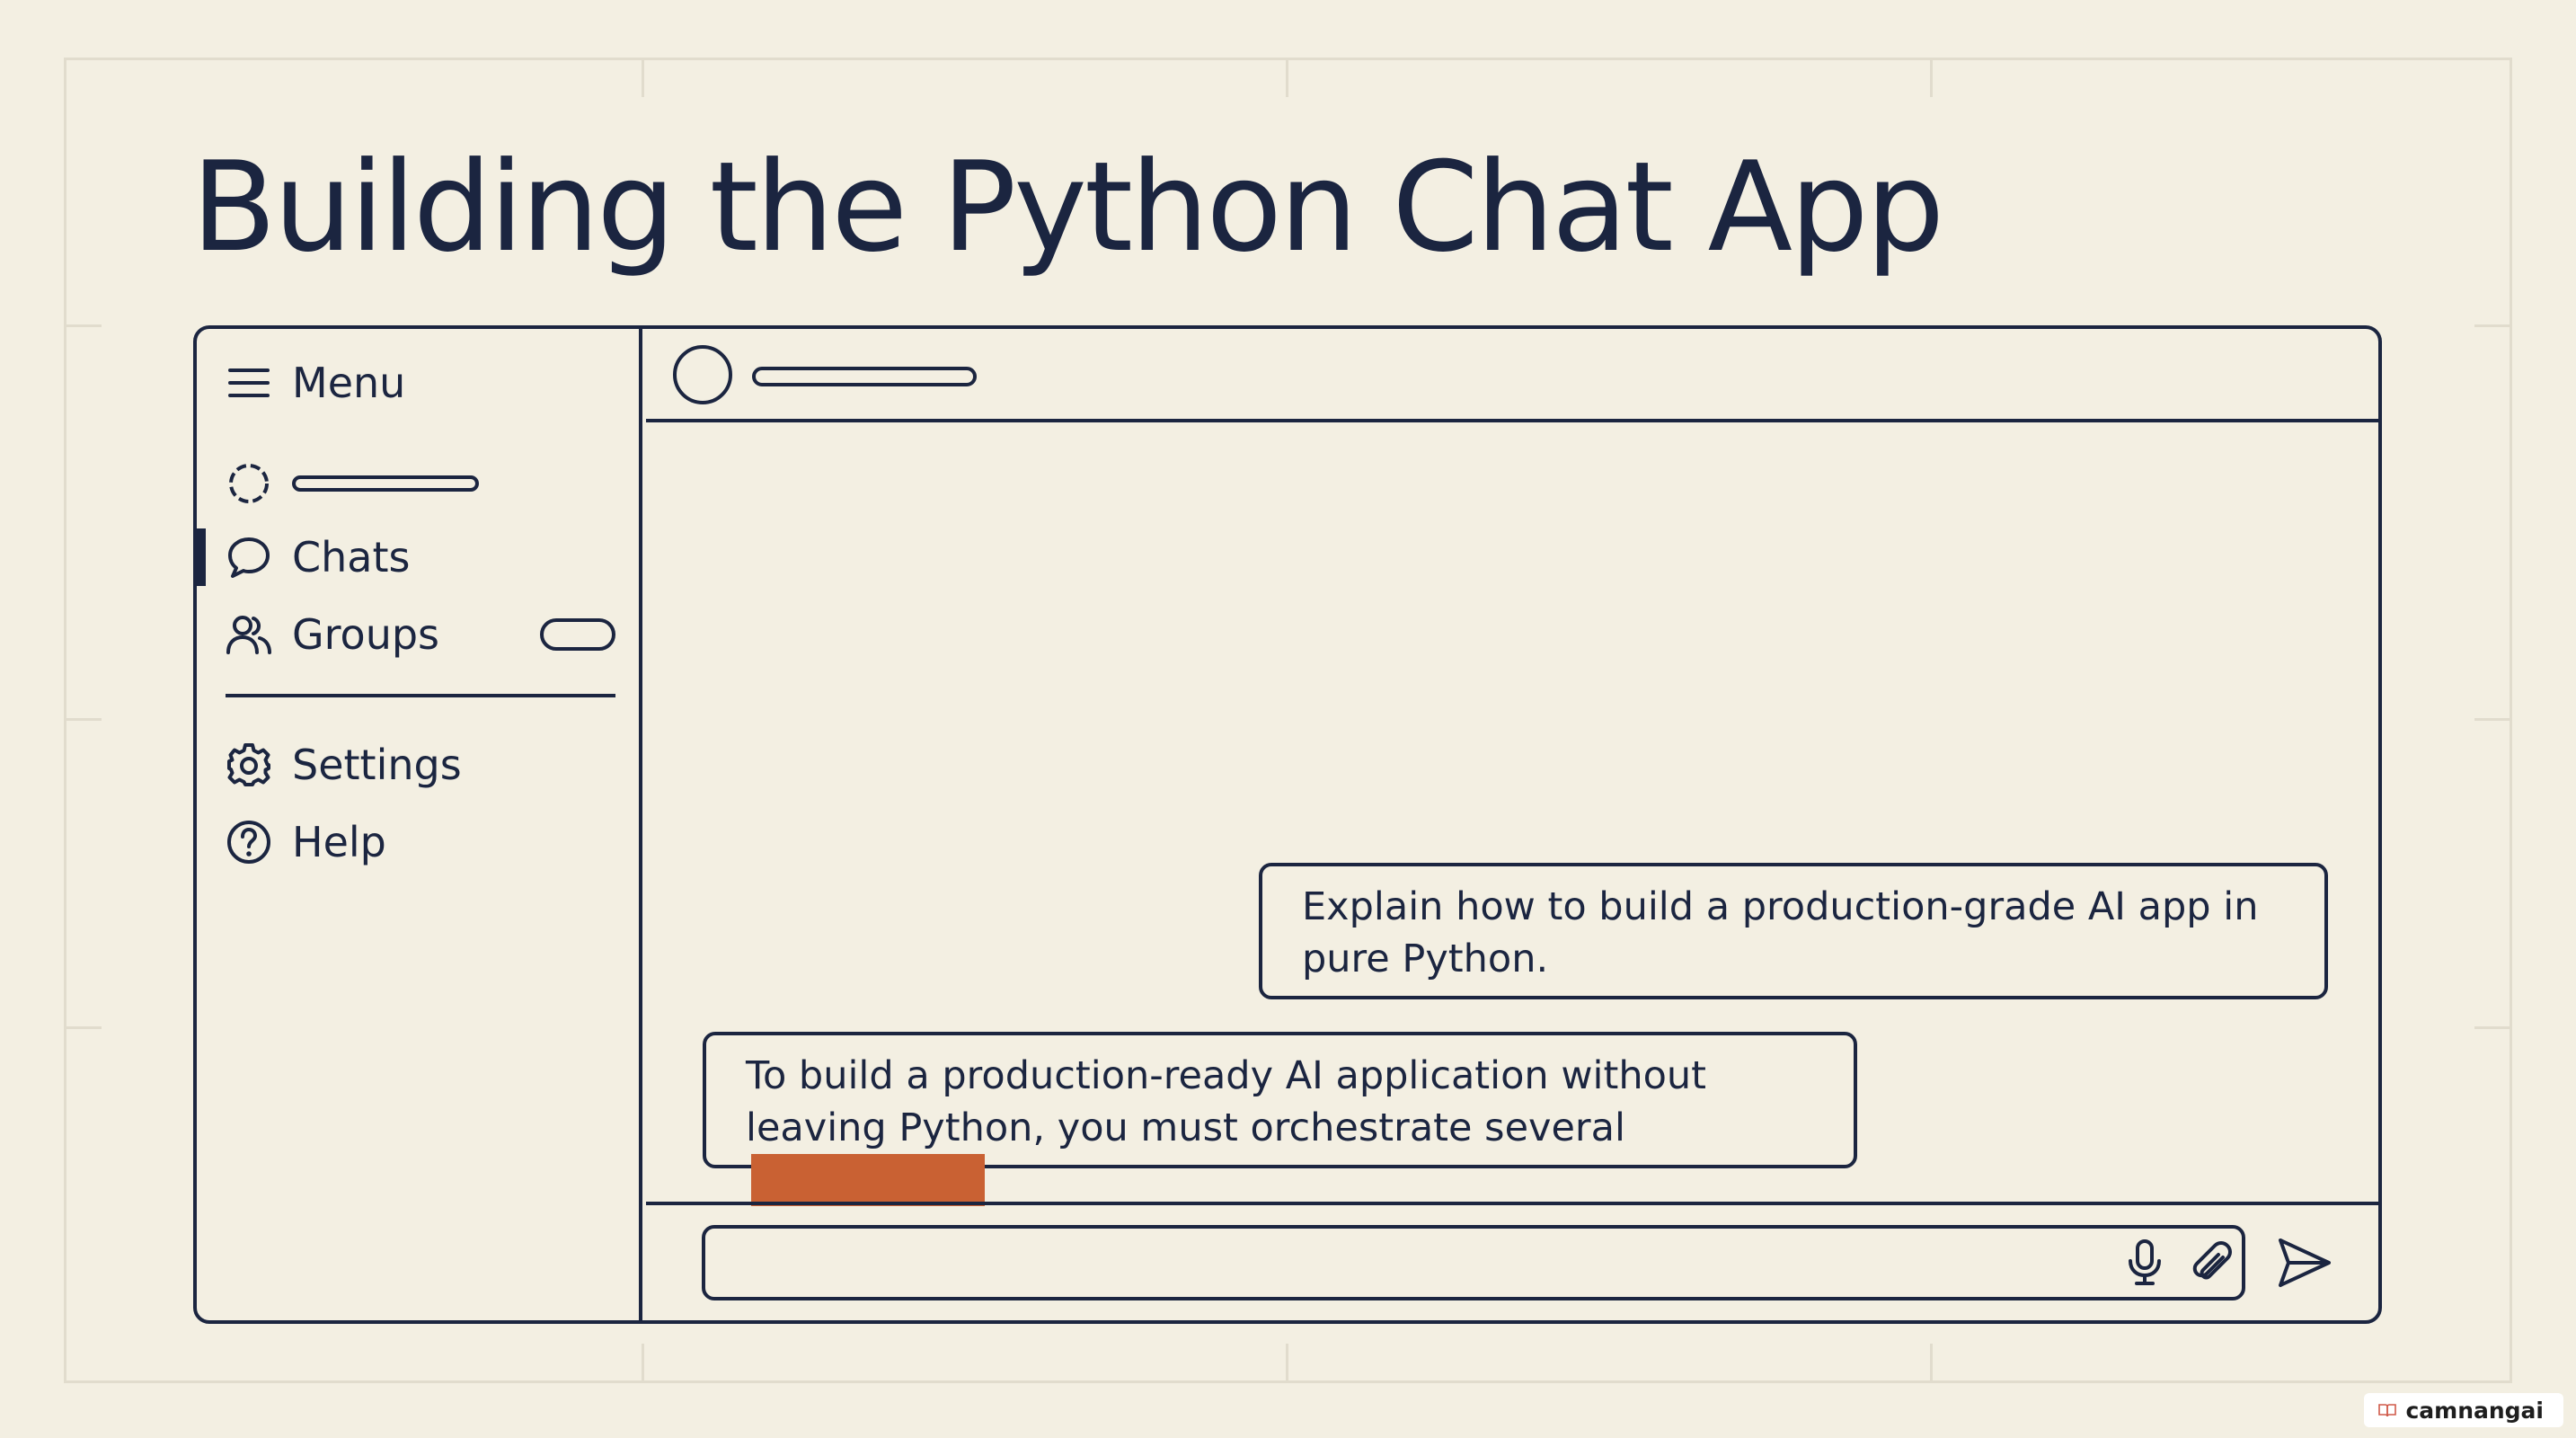  I want to click on question-circle-icon, so click(249, 842).